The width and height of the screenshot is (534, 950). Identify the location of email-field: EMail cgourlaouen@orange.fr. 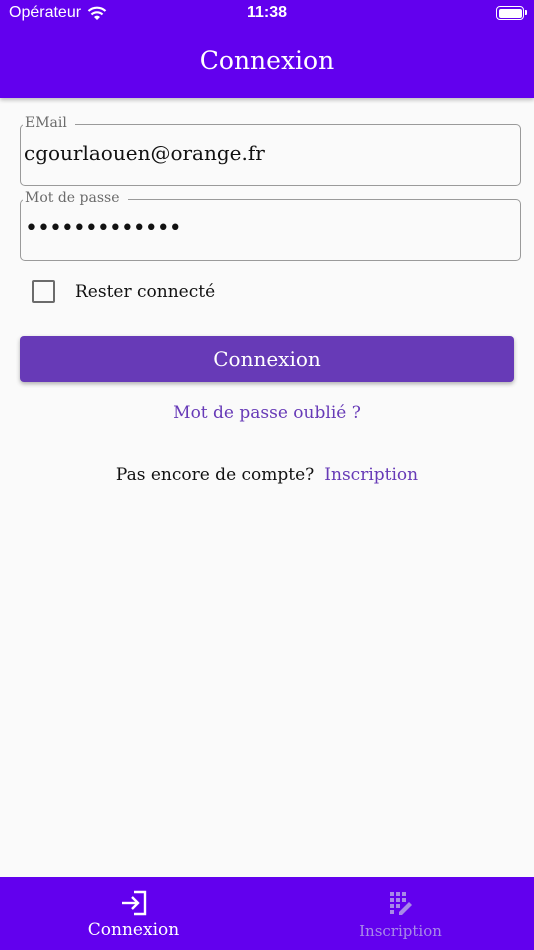
(270, 150).